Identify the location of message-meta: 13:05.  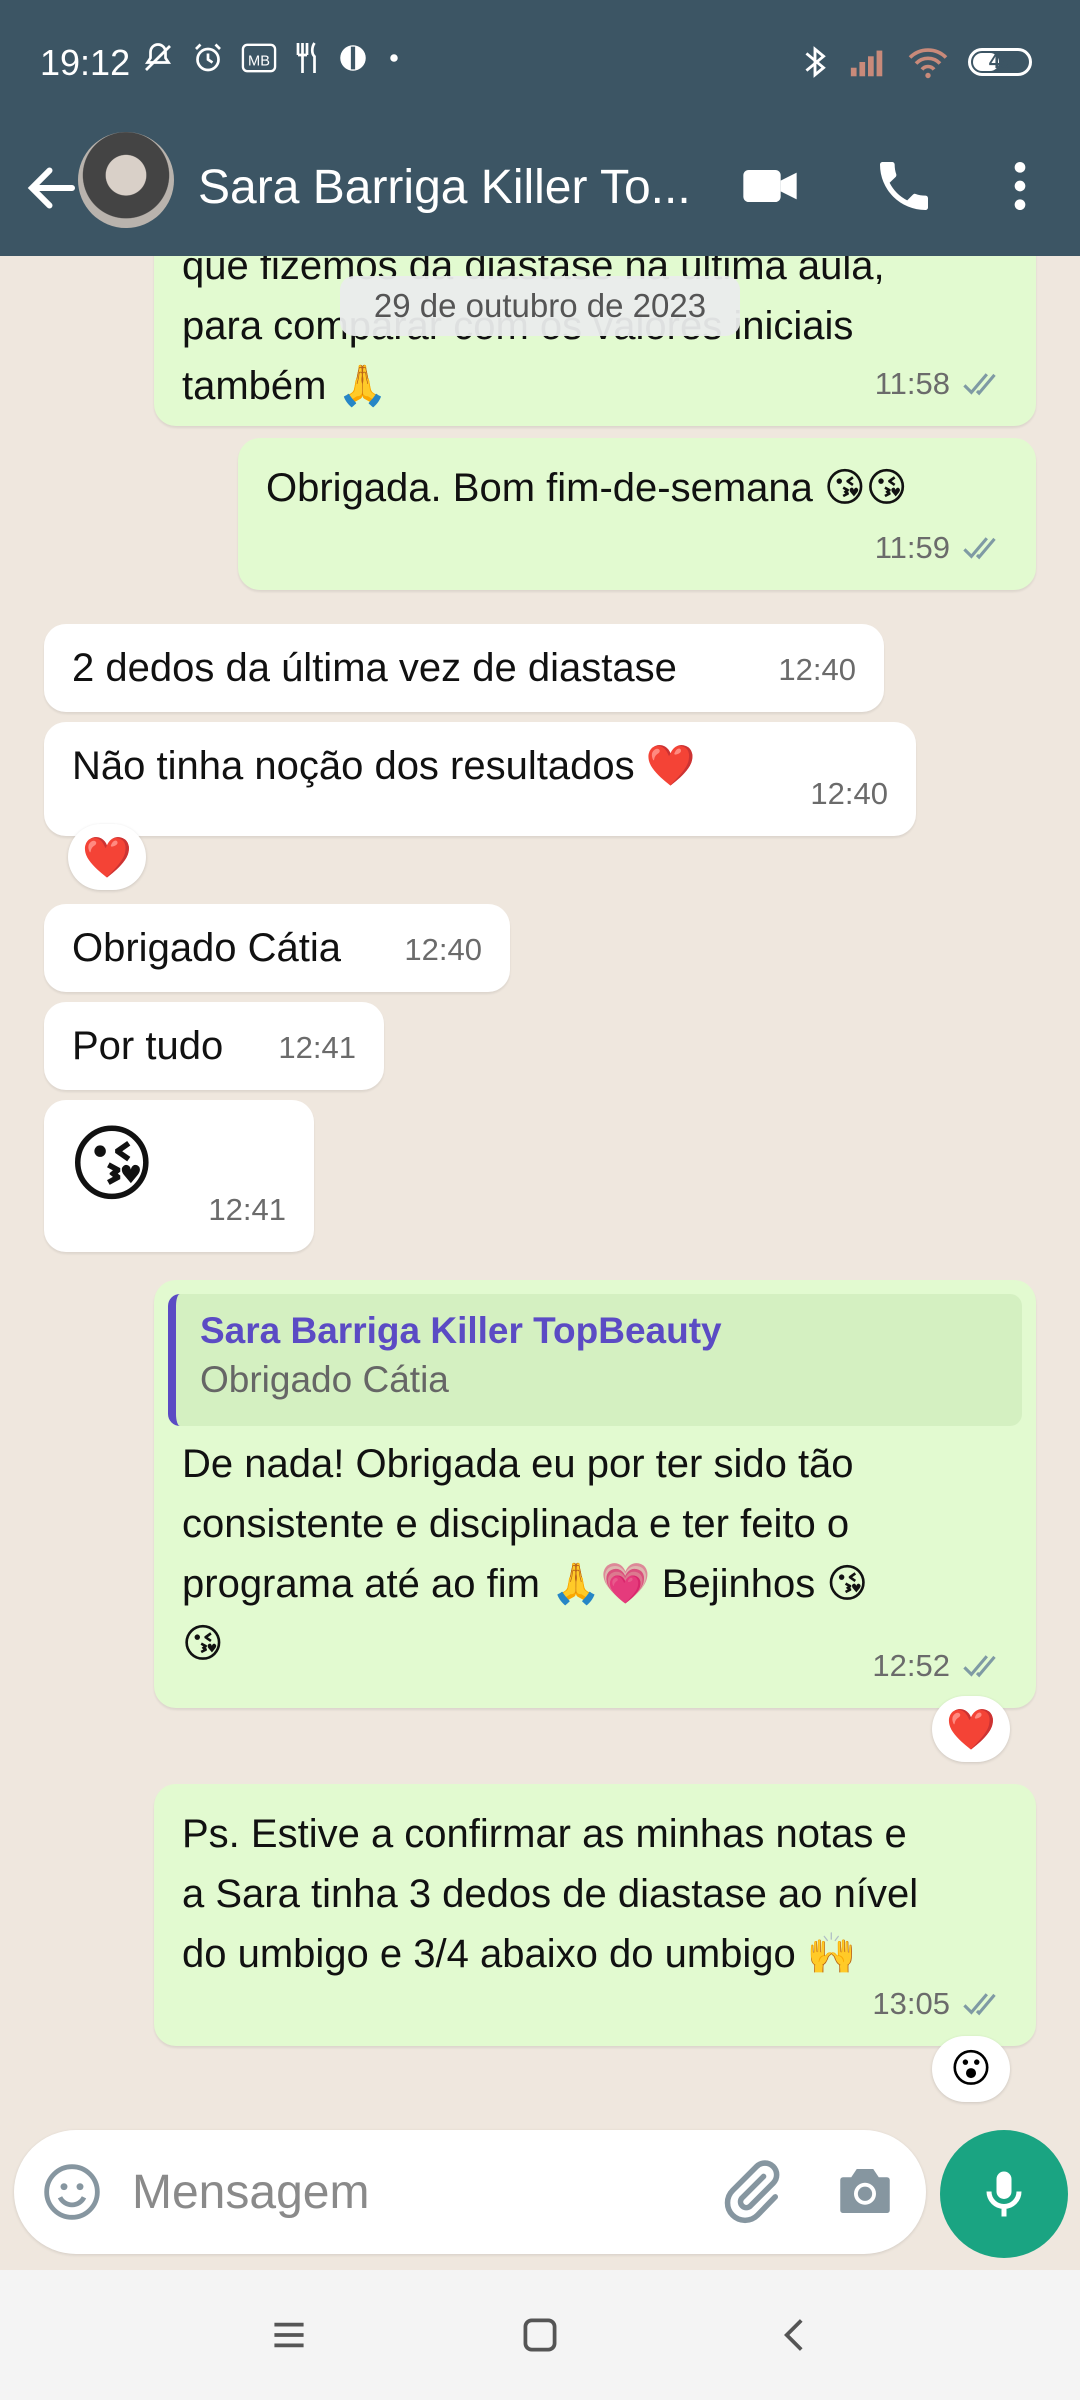
(940, 2004).